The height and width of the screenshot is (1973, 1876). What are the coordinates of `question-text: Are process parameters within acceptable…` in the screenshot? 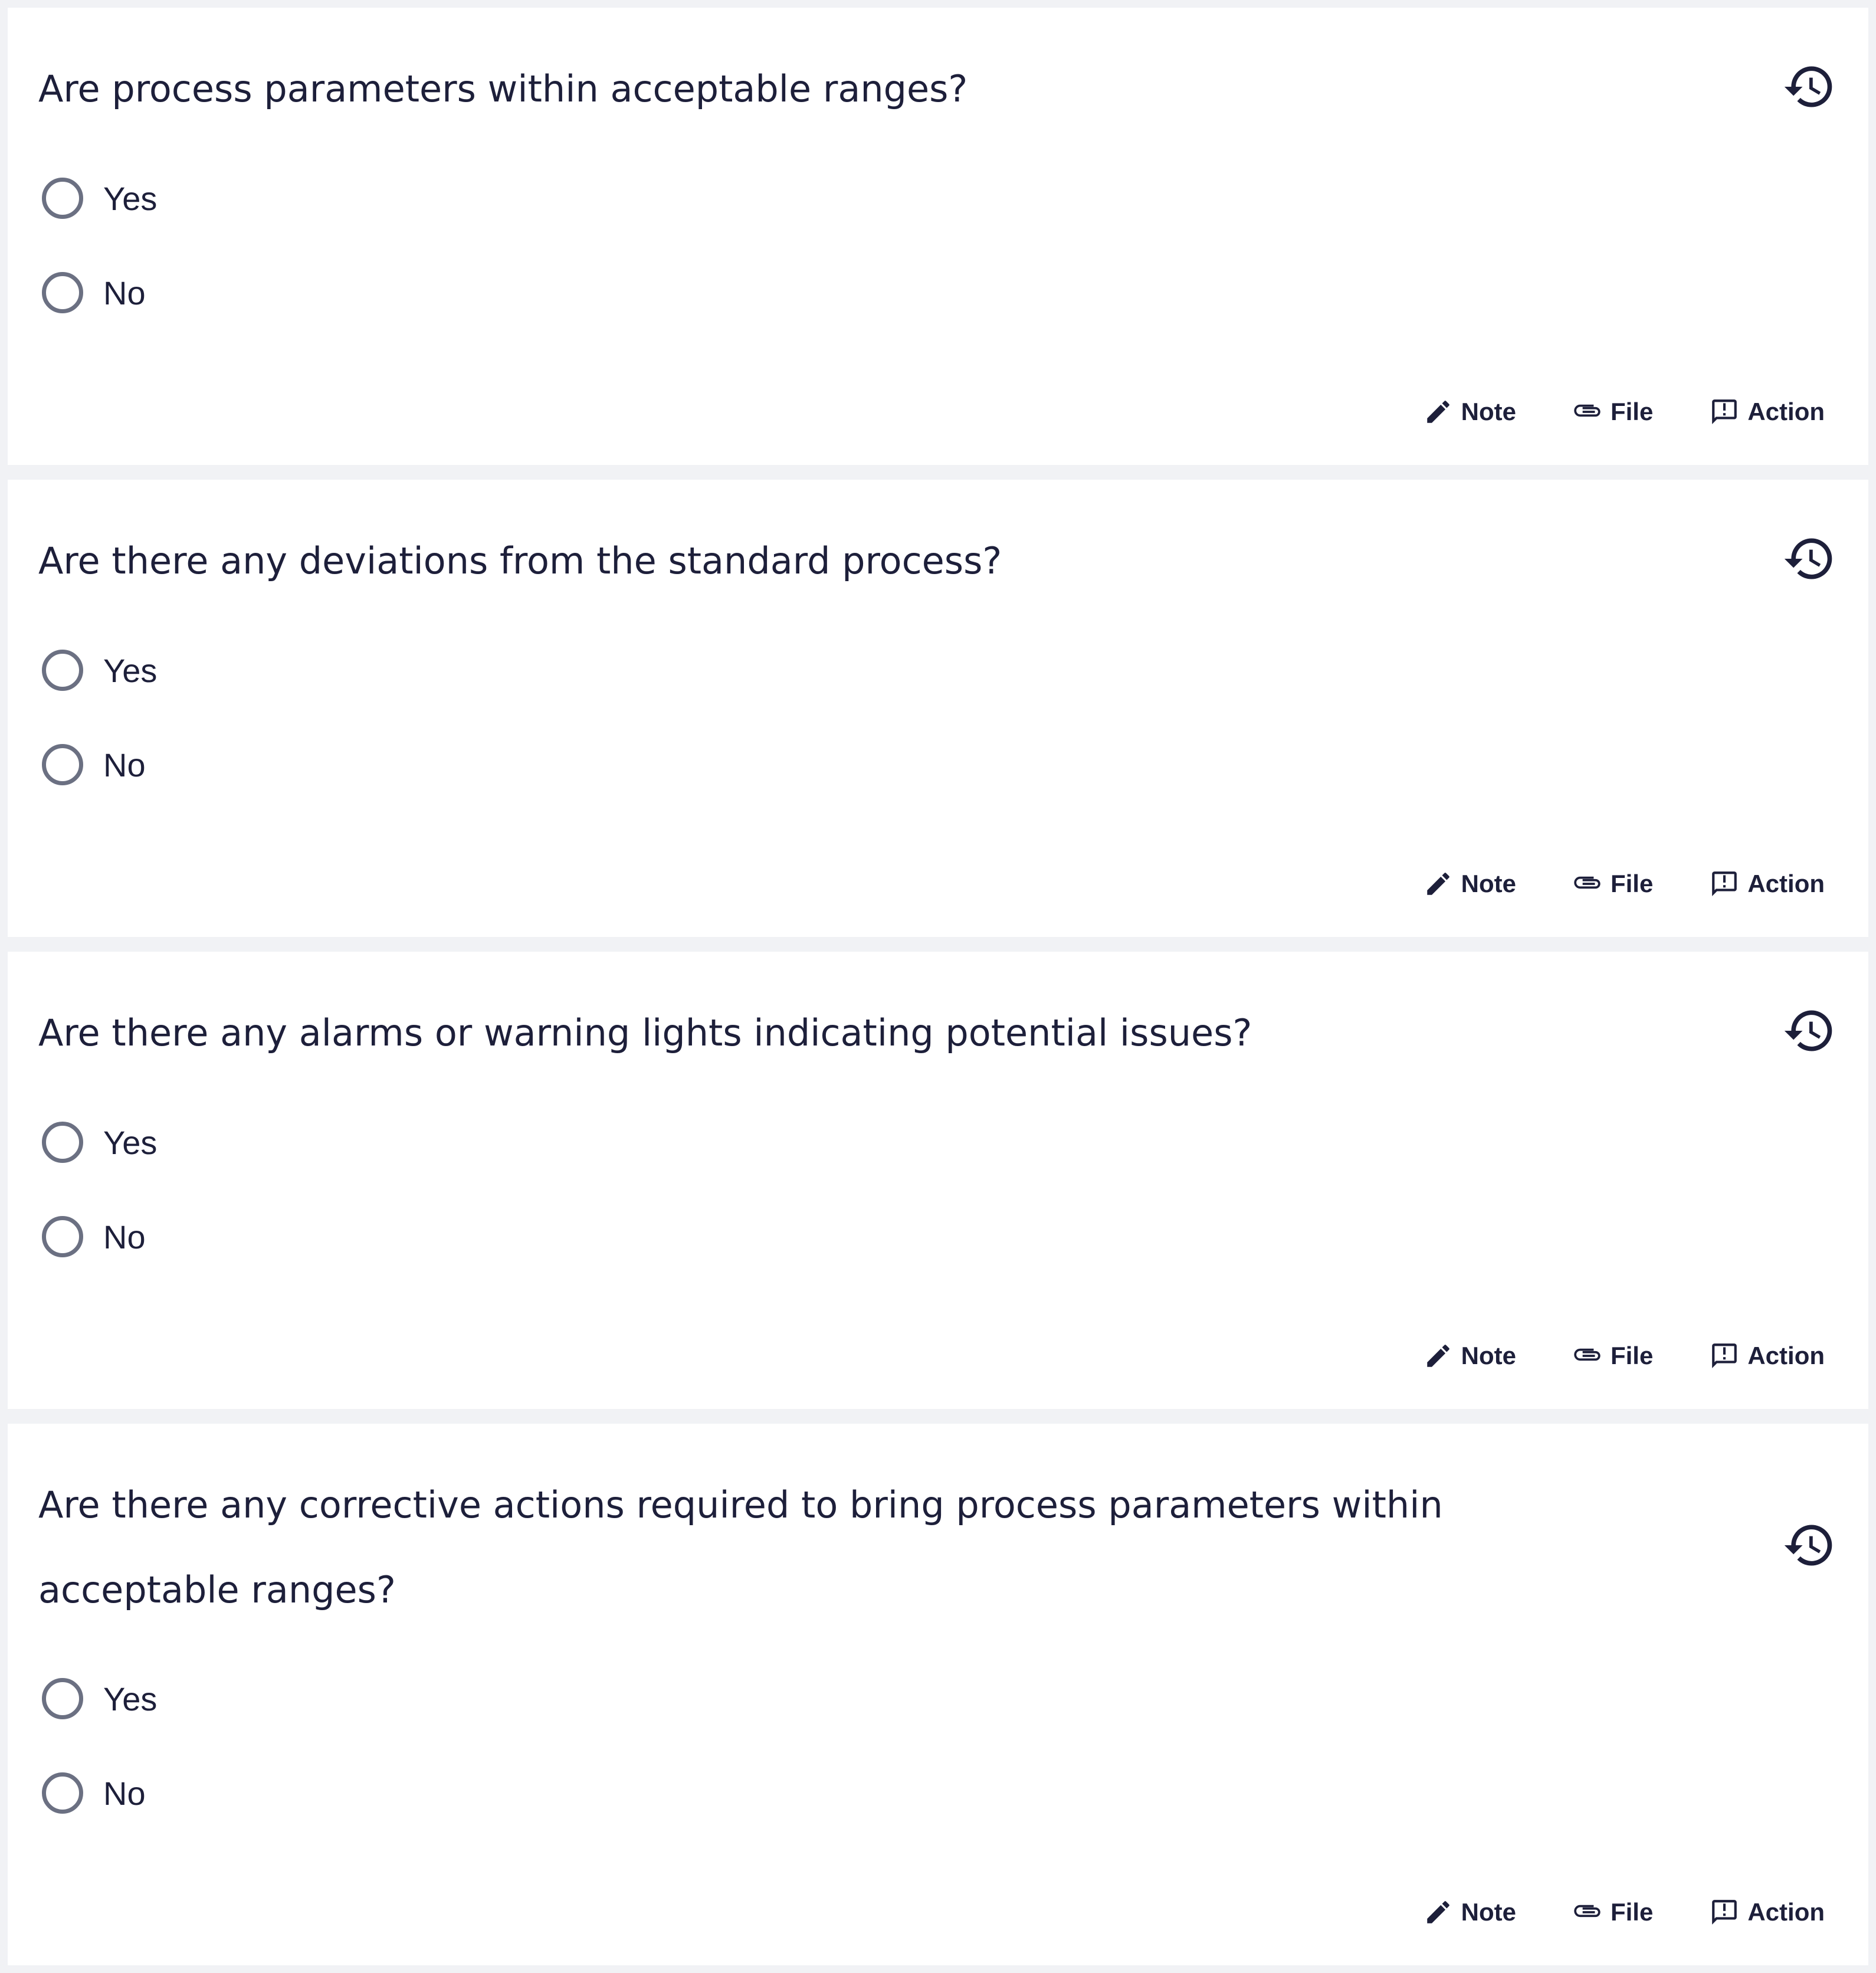 It's located at (503, 89).